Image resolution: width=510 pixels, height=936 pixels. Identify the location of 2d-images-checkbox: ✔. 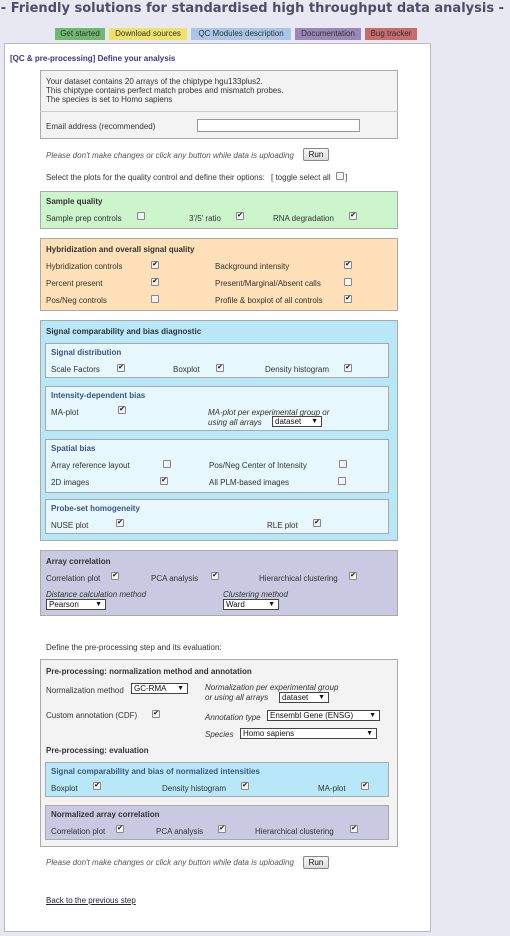
(164, 481).